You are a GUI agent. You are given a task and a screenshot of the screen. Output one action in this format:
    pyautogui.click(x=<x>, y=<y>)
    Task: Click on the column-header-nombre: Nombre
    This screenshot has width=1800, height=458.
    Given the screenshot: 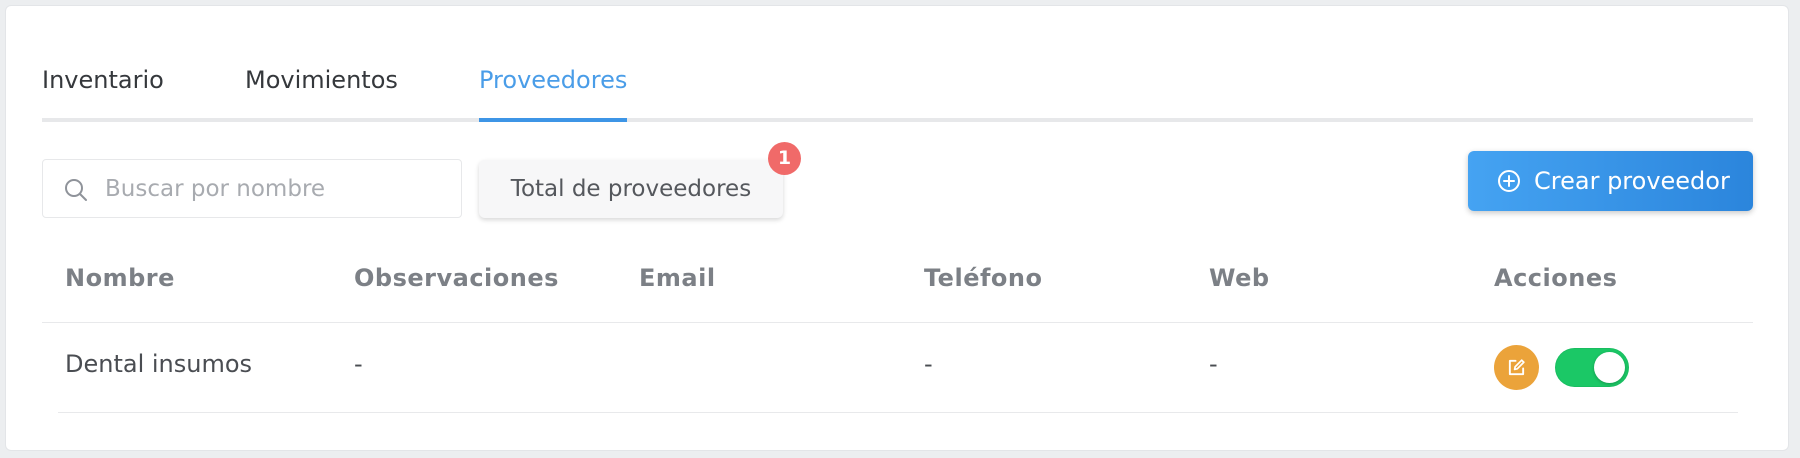 What is the action you would take?
    pyautogui.click(x=120, y=278)
    